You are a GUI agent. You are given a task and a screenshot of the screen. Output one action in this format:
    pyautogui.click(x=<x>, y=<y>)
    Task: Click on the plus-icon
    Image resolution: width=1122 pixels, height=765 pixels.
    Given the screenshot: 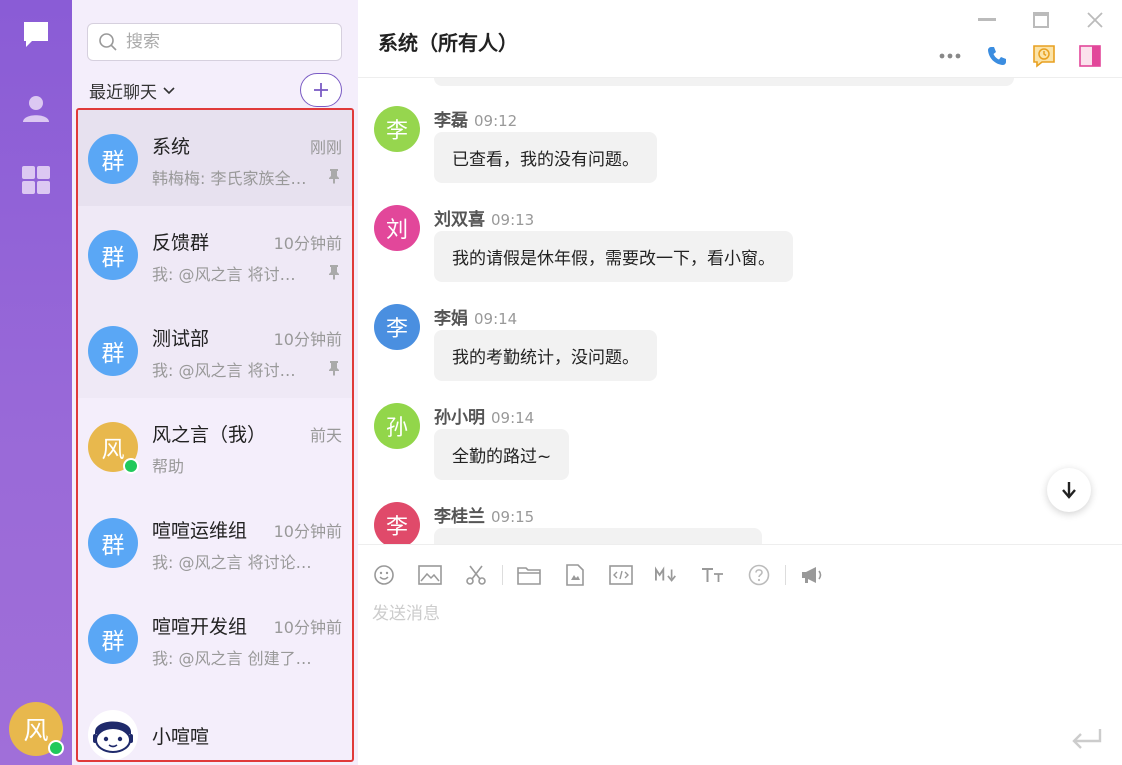 What is the action you would take?
    pyautogui.click(x=321, y=90)
    